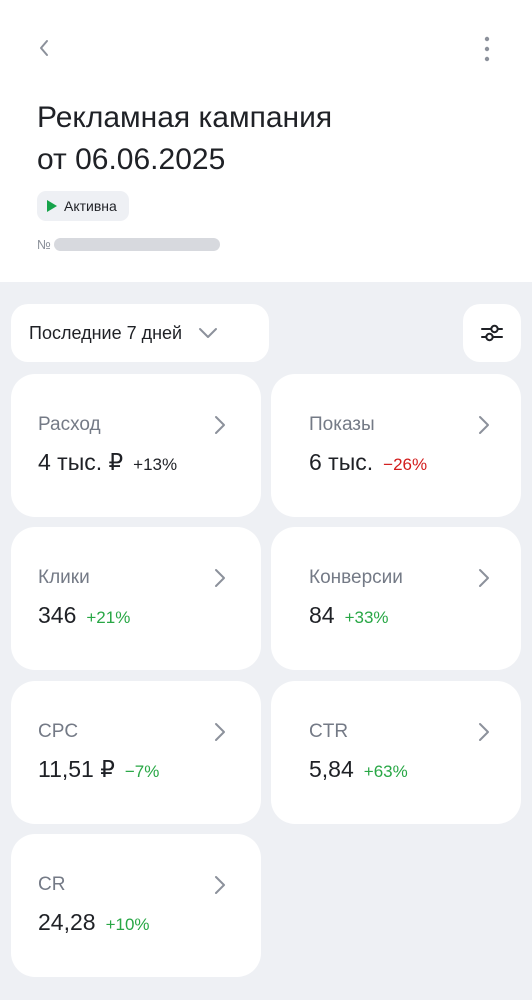 This screenshot has height=1000, width=532. I want to click on metric-delta: +33%, so click(366, 617).